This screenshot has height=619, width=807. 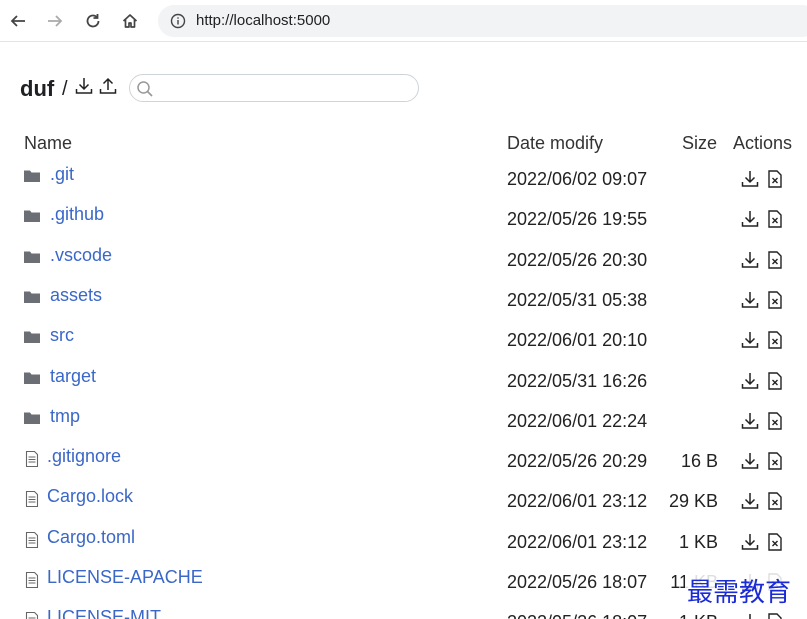 I want to click on date-modified: 2022/06/01 20:10, so click(x=577, y=340).